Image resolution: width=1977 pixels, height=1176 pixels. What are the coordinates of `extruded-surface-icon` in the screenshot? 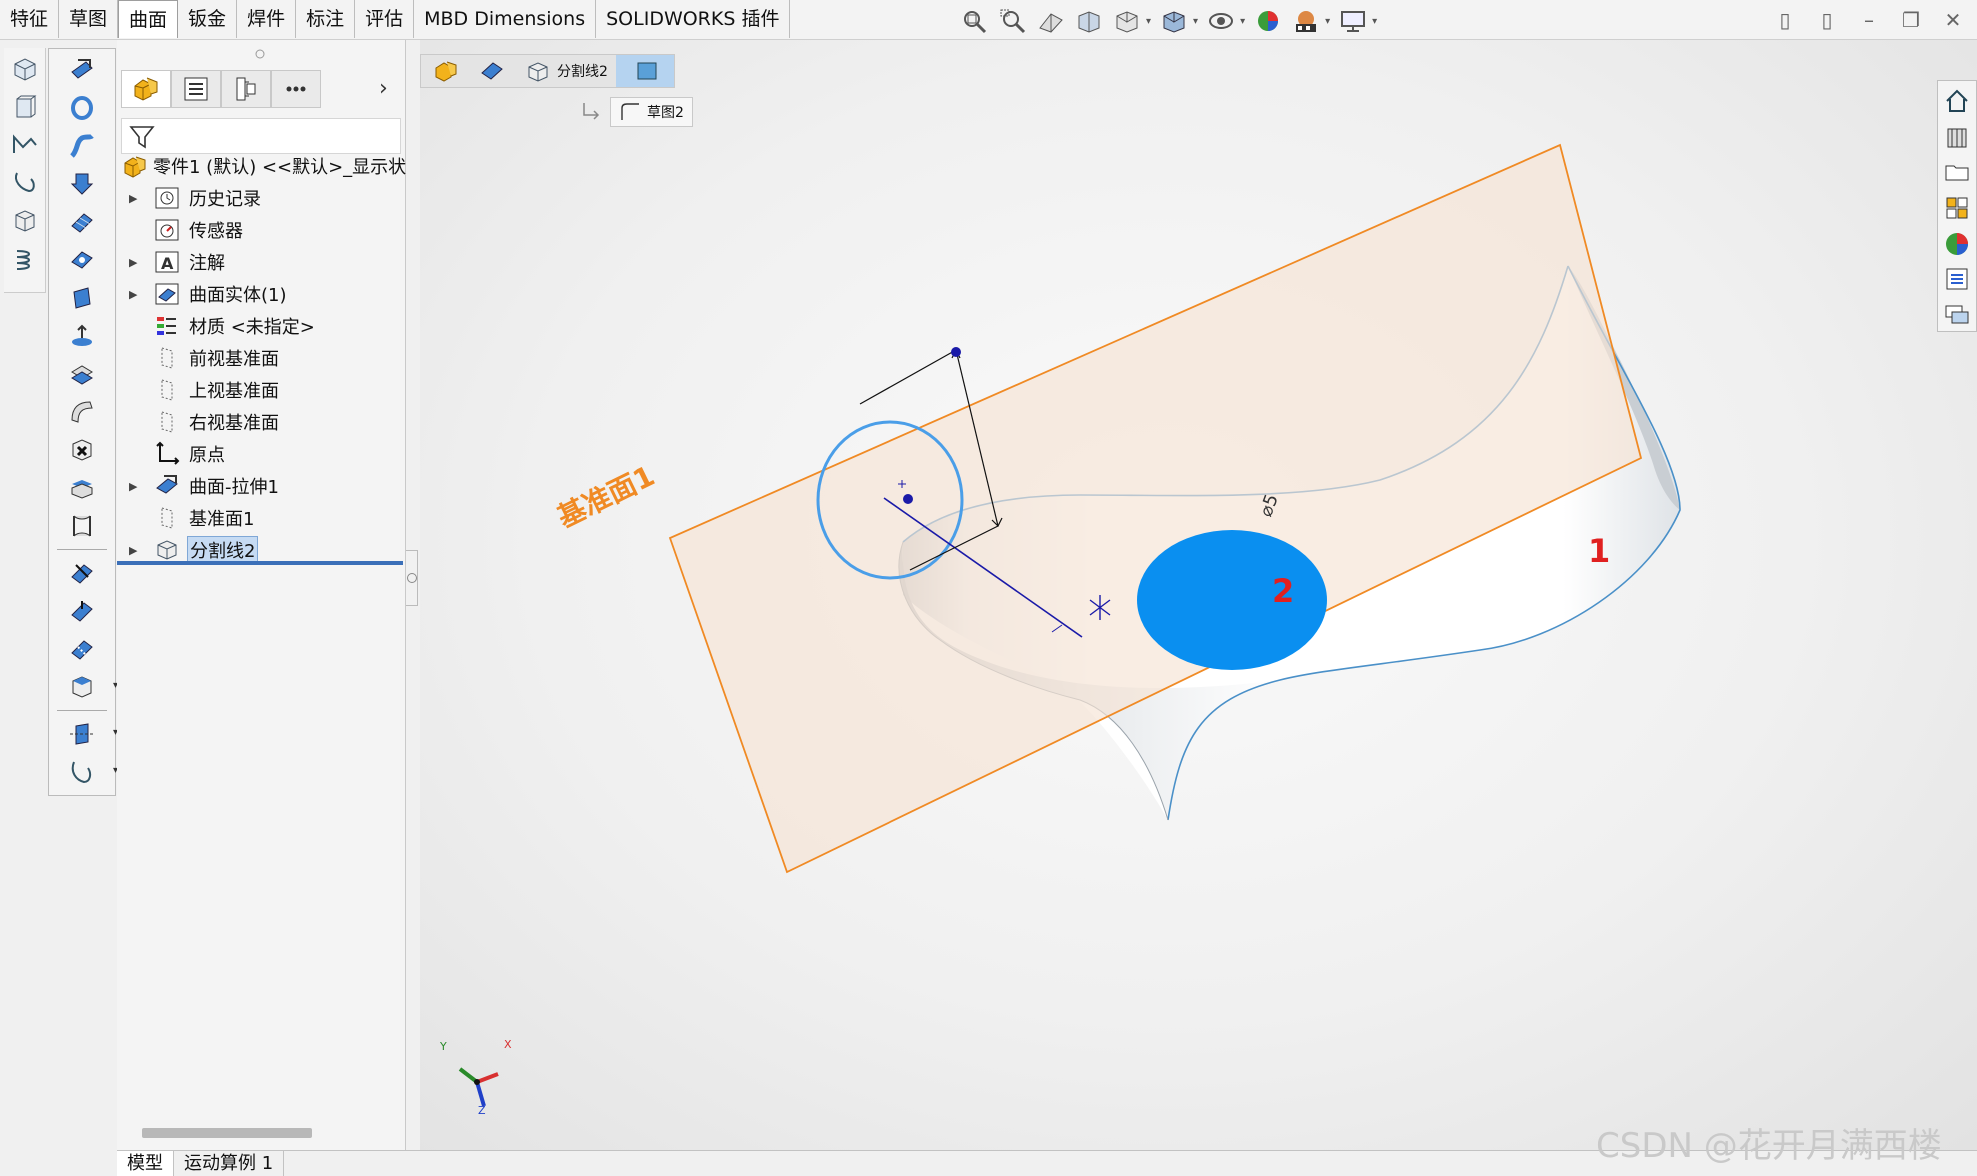 It's located at (82, 70).